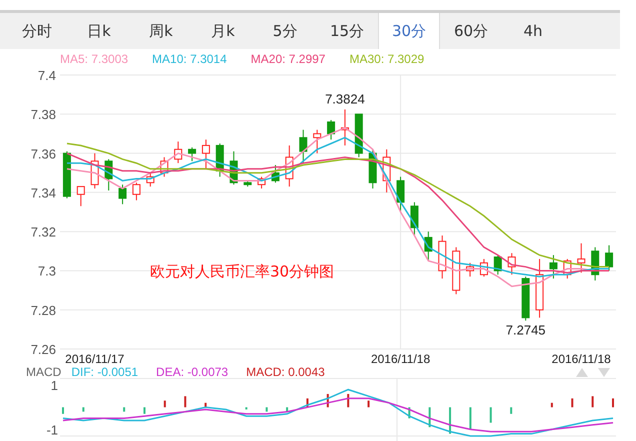 The image size is (636, 441). I want to click on y-axis-label: 1, so click(54, 386).